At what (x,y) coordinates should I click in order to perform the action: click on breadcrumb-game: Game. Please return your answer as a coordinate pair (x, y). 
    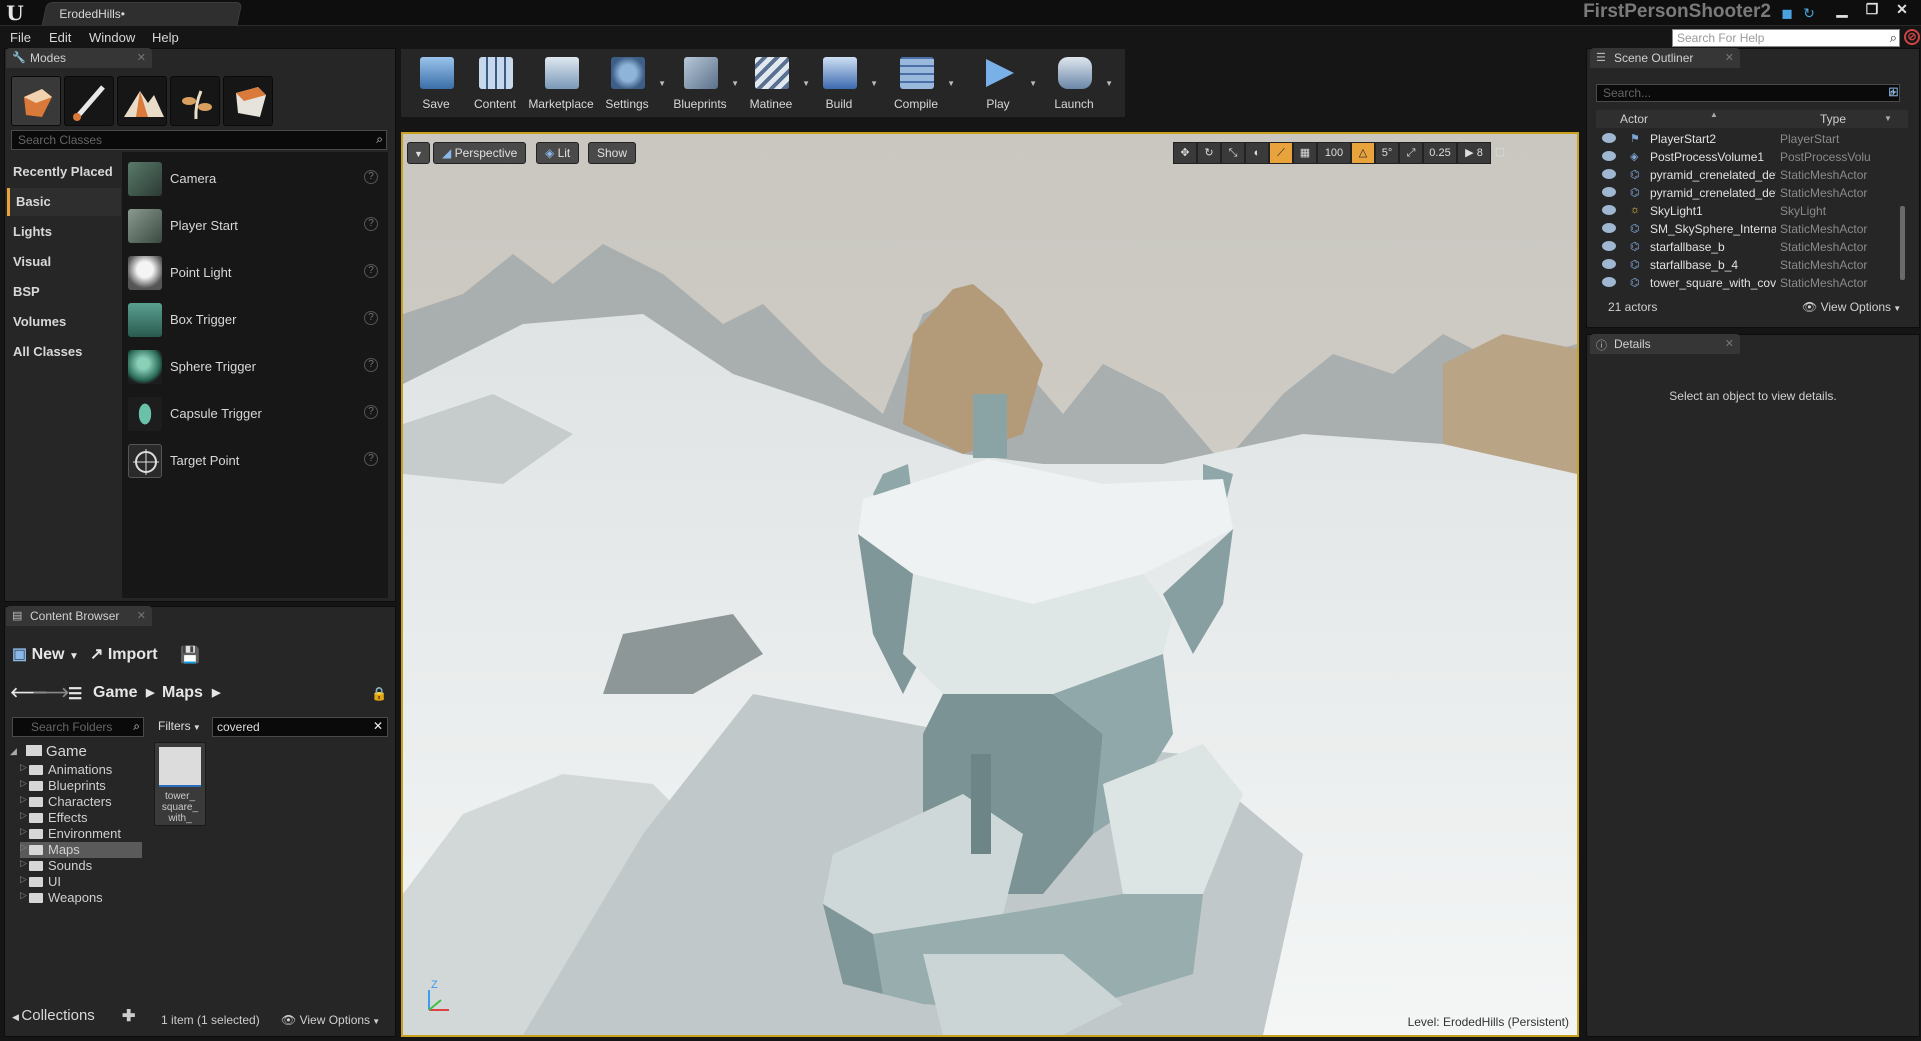
    Looking at the image, I should click on (115, 693).